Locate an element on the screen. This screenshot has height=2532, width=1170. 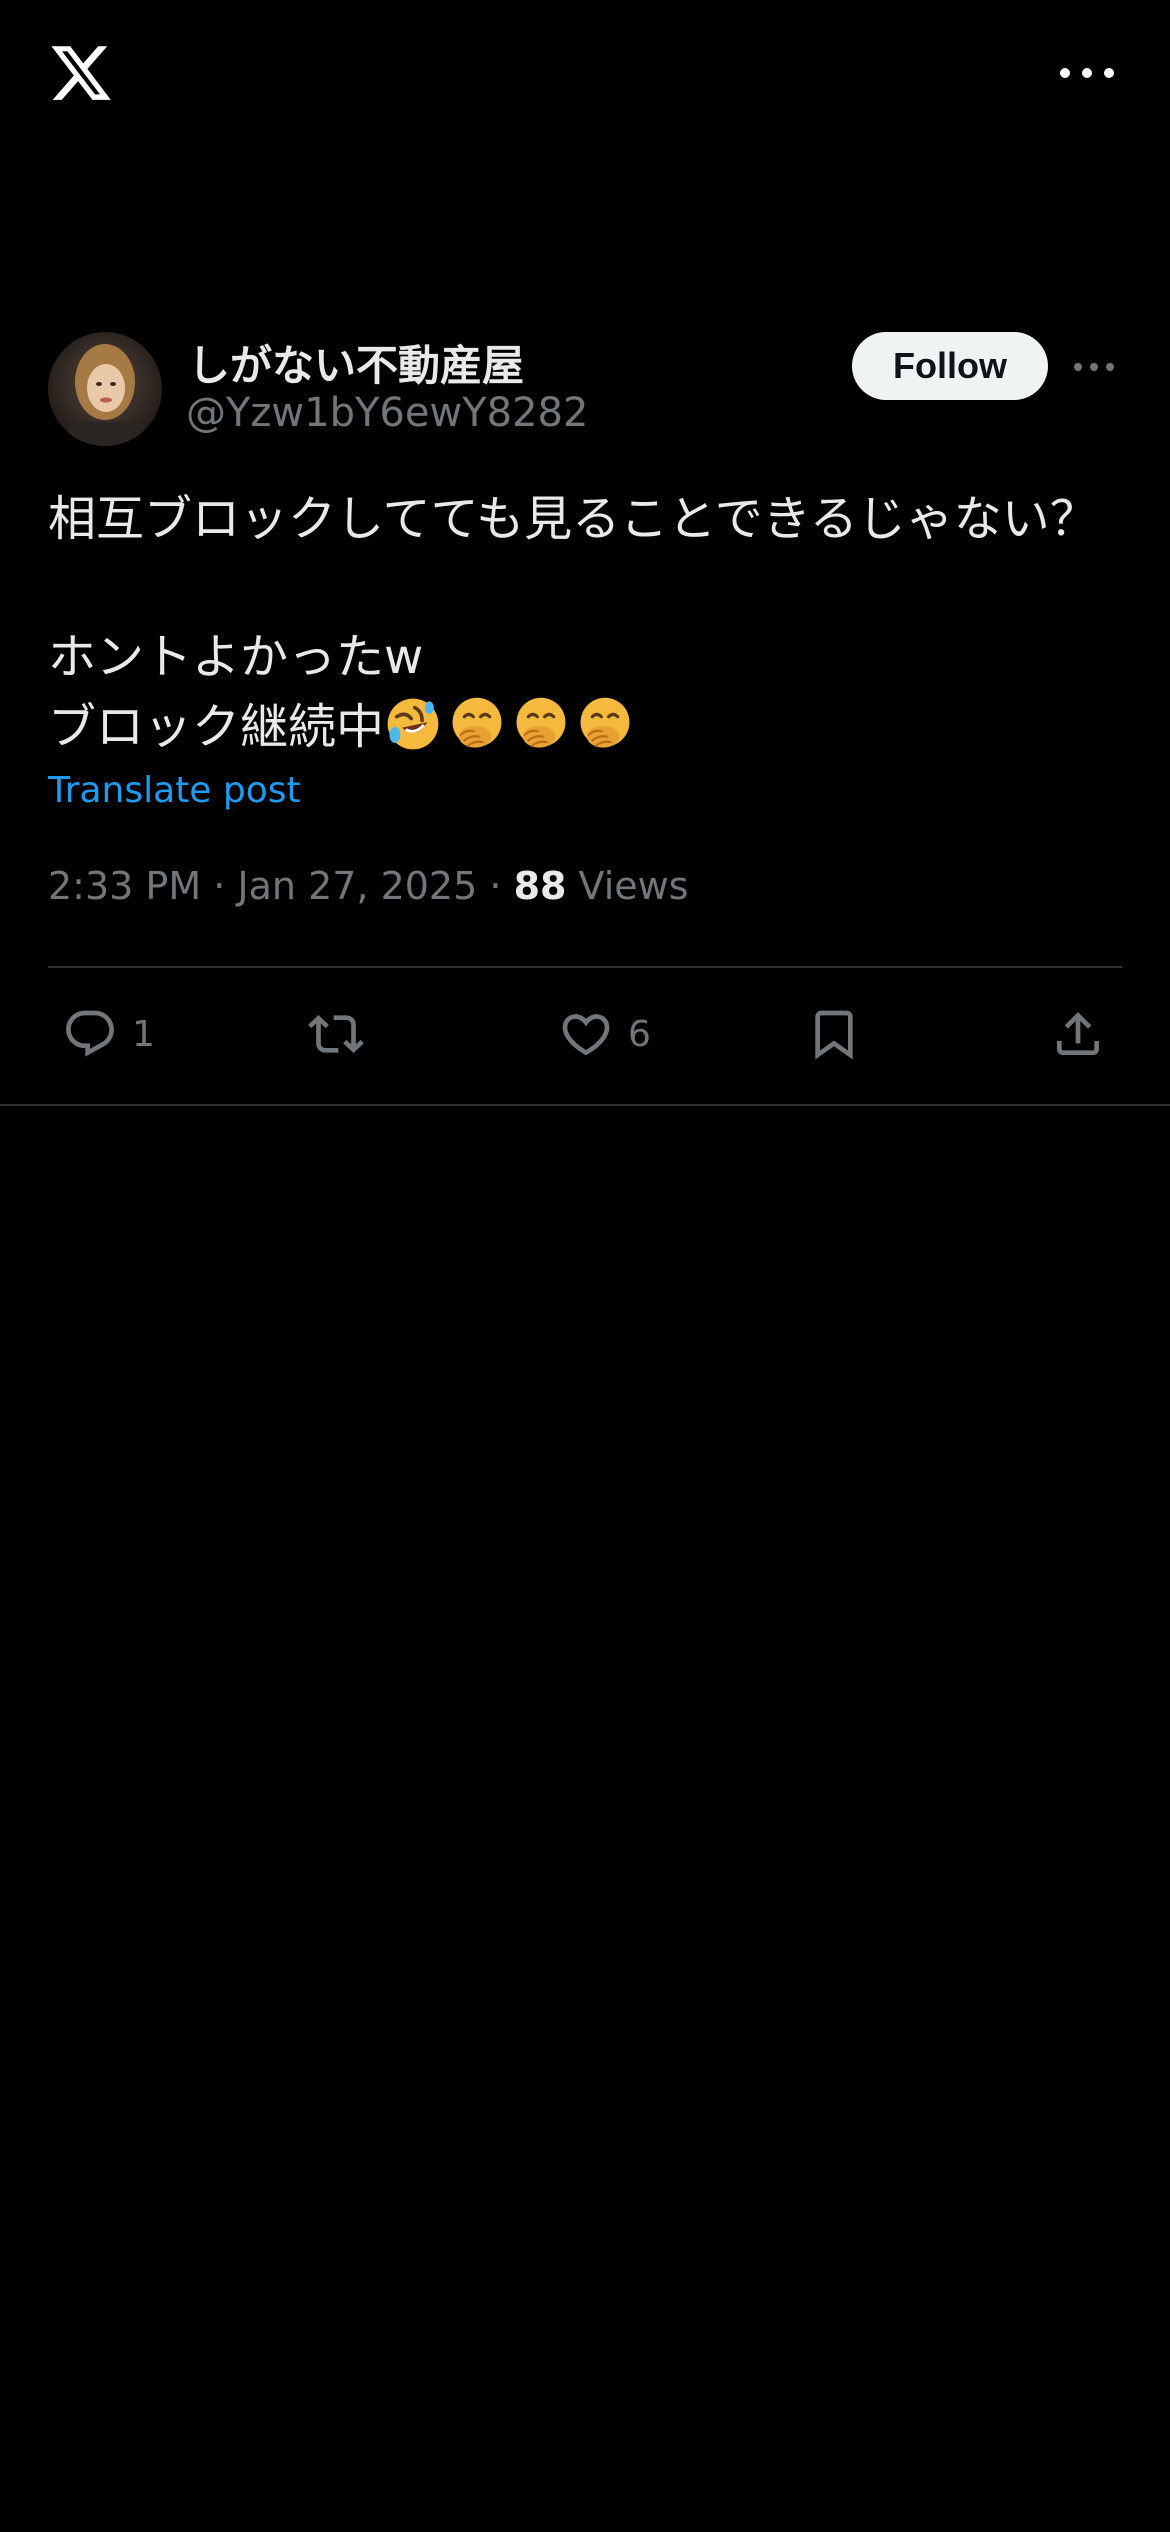
author-handle: @Yzw1bY6ewY8282 is located at coordinates (387, 413).